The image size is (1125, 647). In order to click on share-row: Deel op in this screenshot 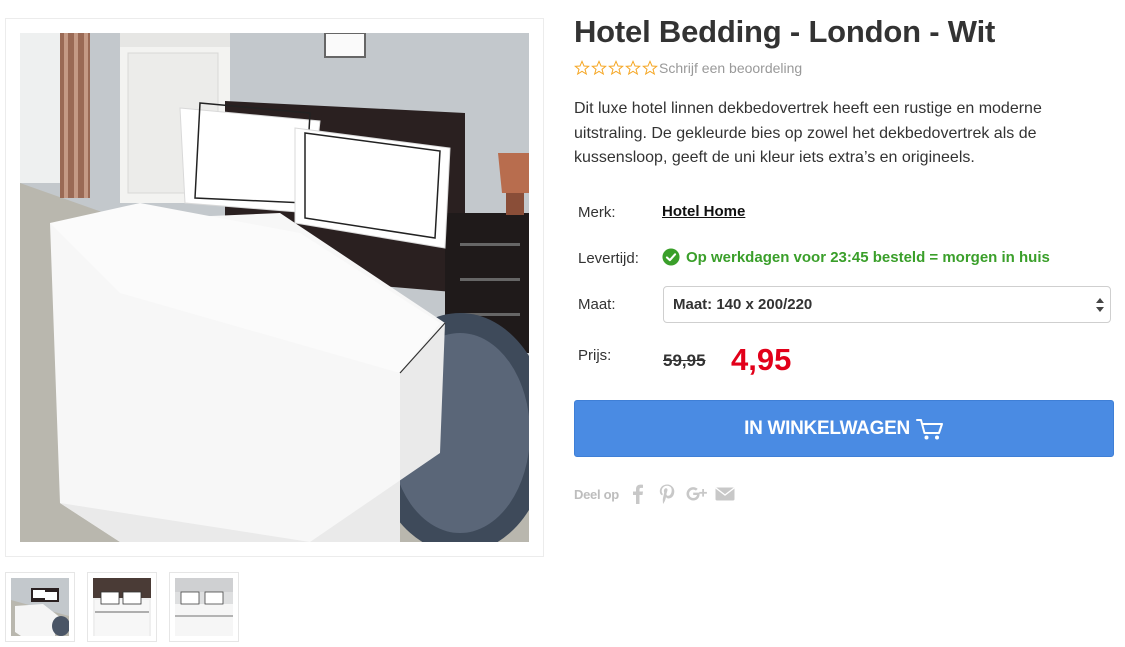, I will do `click(658, 494)`.